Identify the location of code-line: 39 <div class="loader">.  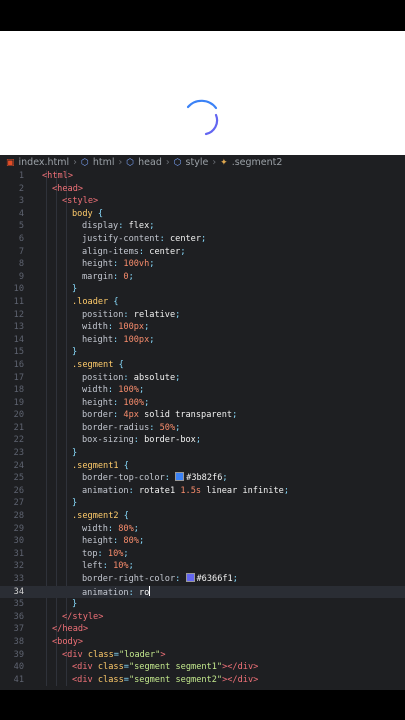
(202, 655).